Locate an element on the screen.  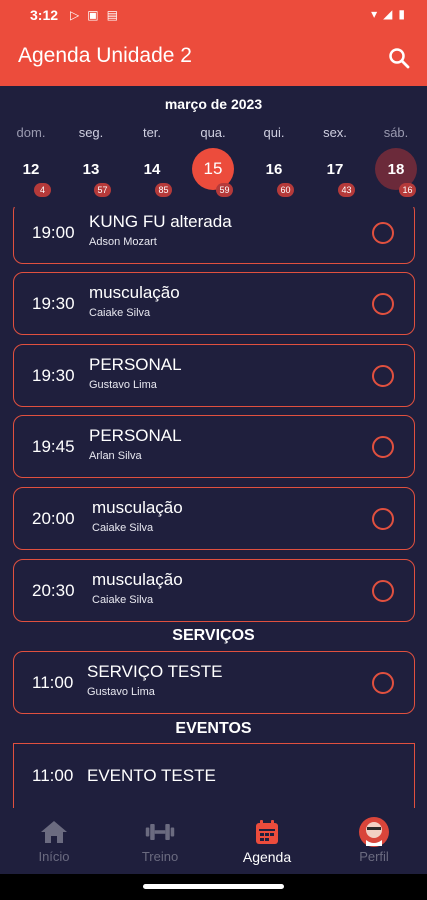
day-name: qua. is located at coordinates (213, 132).